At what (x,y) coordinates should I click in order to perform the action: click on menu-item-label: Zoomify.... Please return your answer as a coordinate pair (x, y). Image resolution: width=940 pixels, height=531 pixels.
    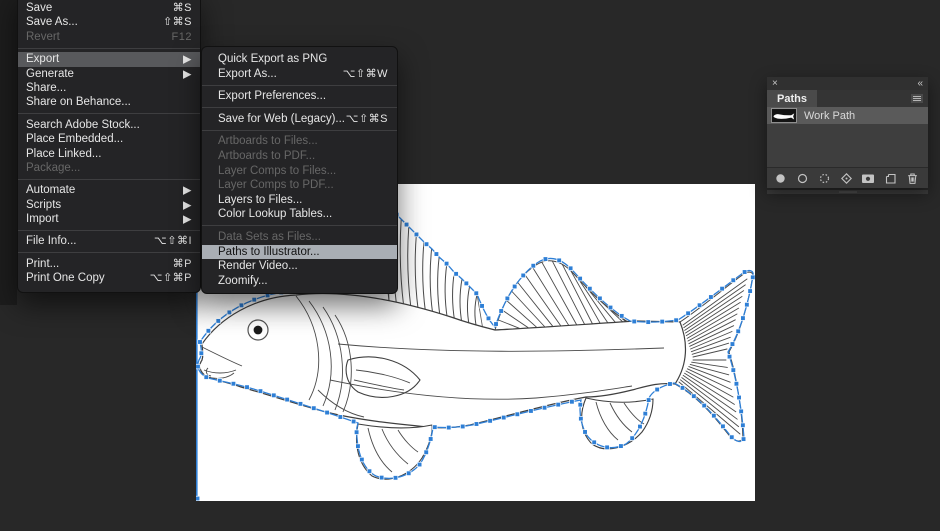
    Looking at the image, I should click on (243, 280).